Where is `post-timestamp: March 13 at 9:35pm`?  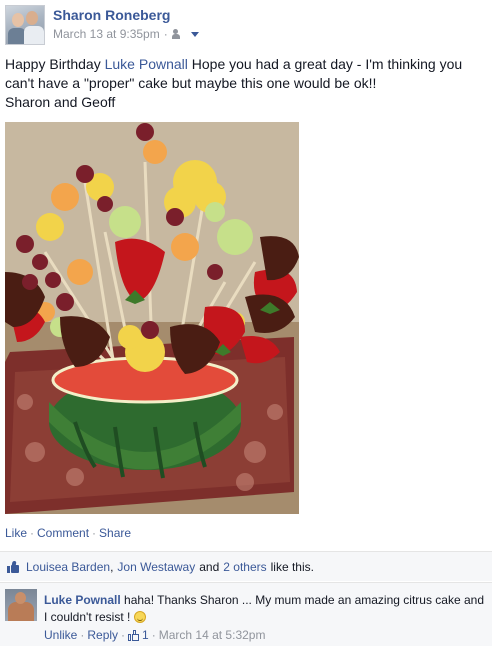 post-timestamp: March 13 at 9:35pm is located at coordinates (106, 34).